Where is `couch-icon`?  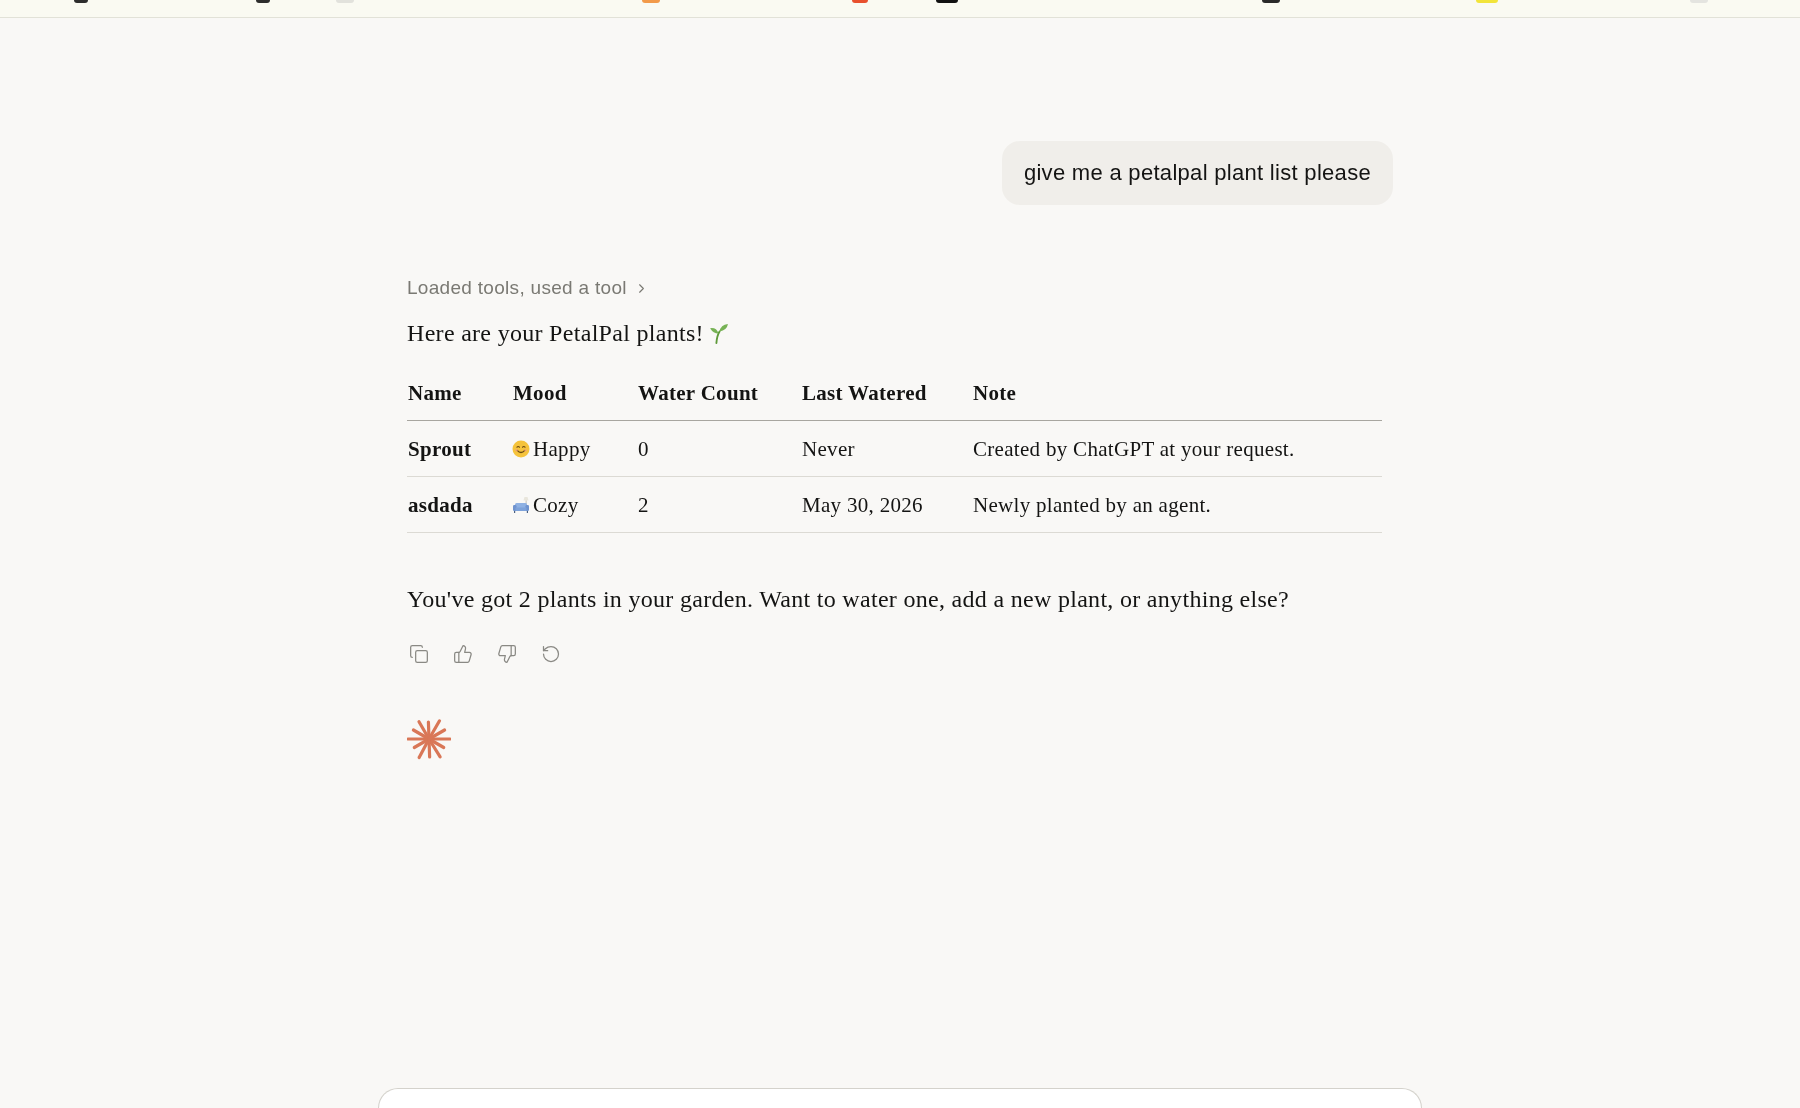
couch-icon is located at coordinates (521, 504).